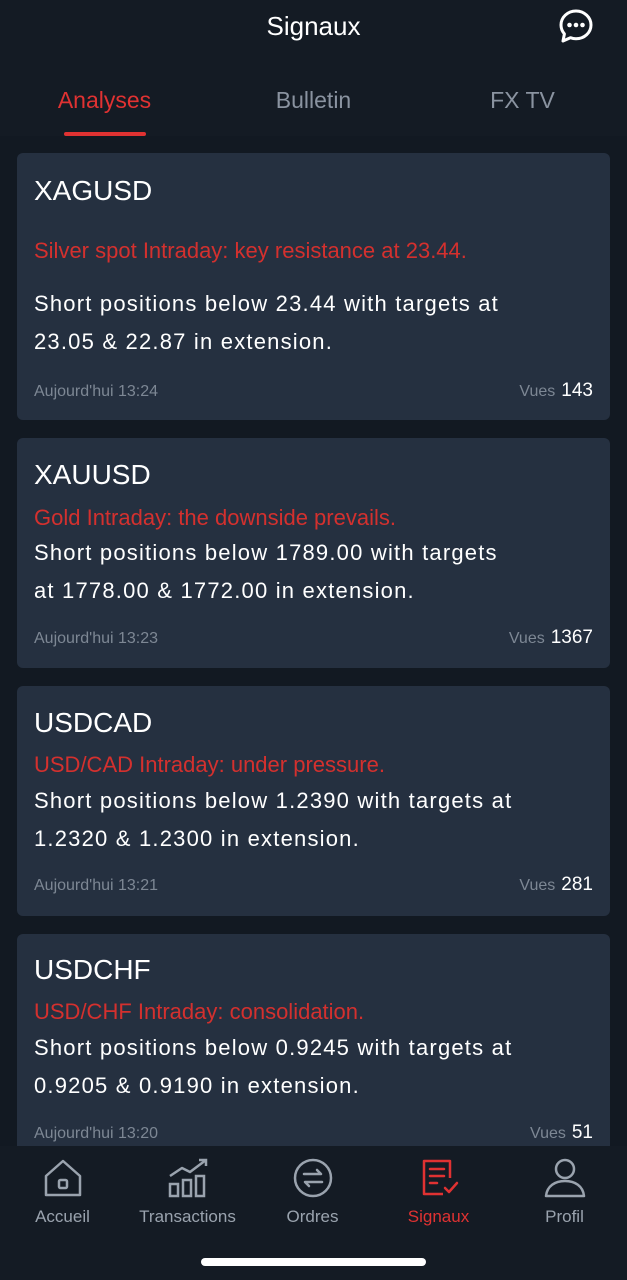 The height and width of the screenshot is (1280, 627). What do you see at coordinates (187, 1216) in the screenshot?
I see `nav-label: Transactions` at bounding box center [187, 1216].